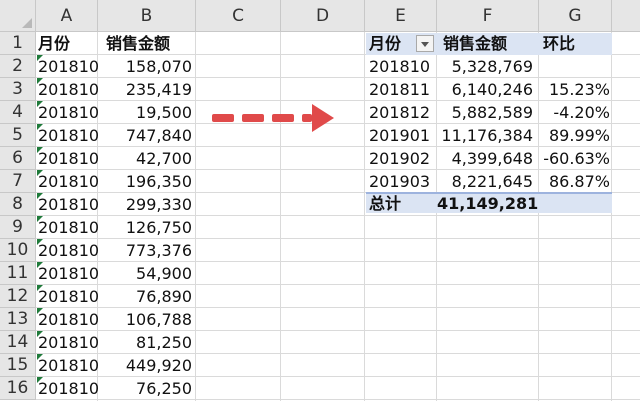 The width and height of the screenshot is (640, 401). I want to click on row-header: 2, so click(18, 66).